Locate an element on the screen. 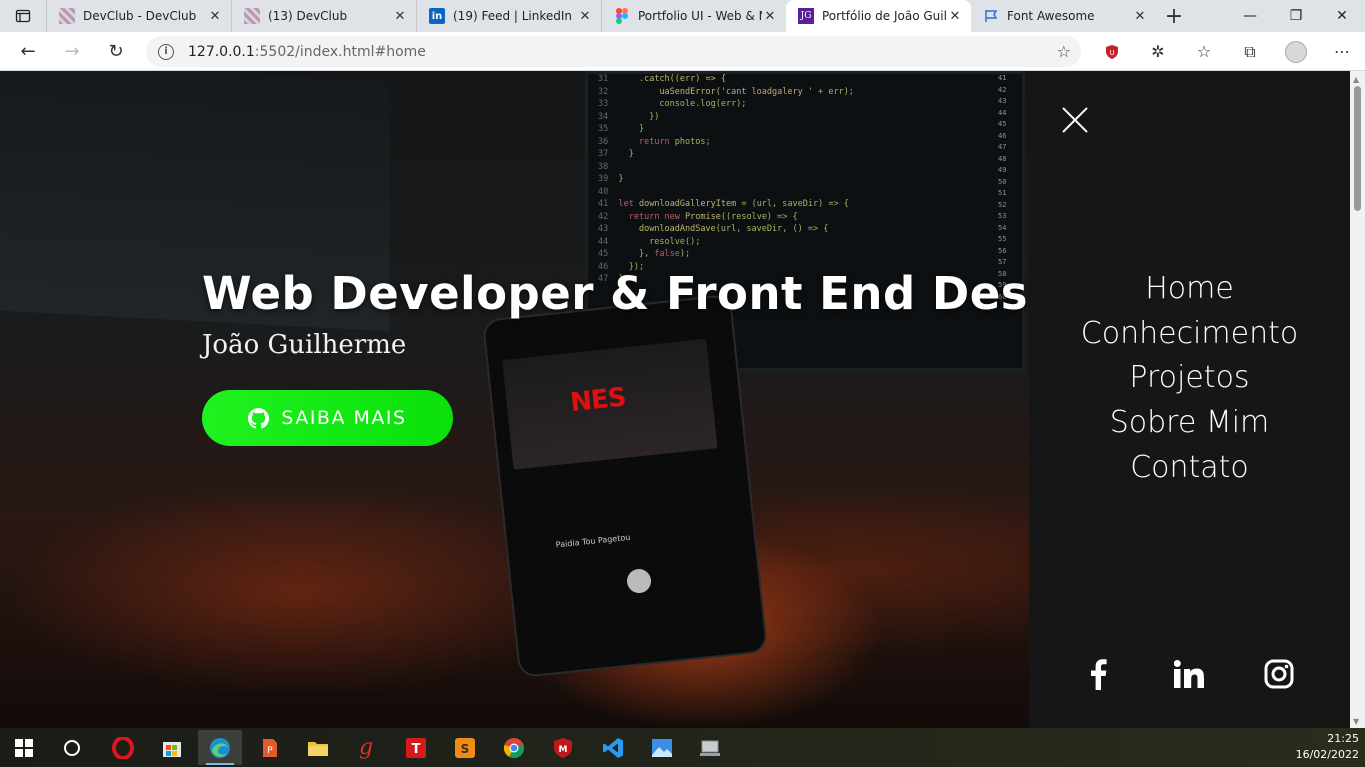 Image resolution: width=1365 pixels, height=767 pixels. arrow-right-icon: → is located at coordinates (72, 51).